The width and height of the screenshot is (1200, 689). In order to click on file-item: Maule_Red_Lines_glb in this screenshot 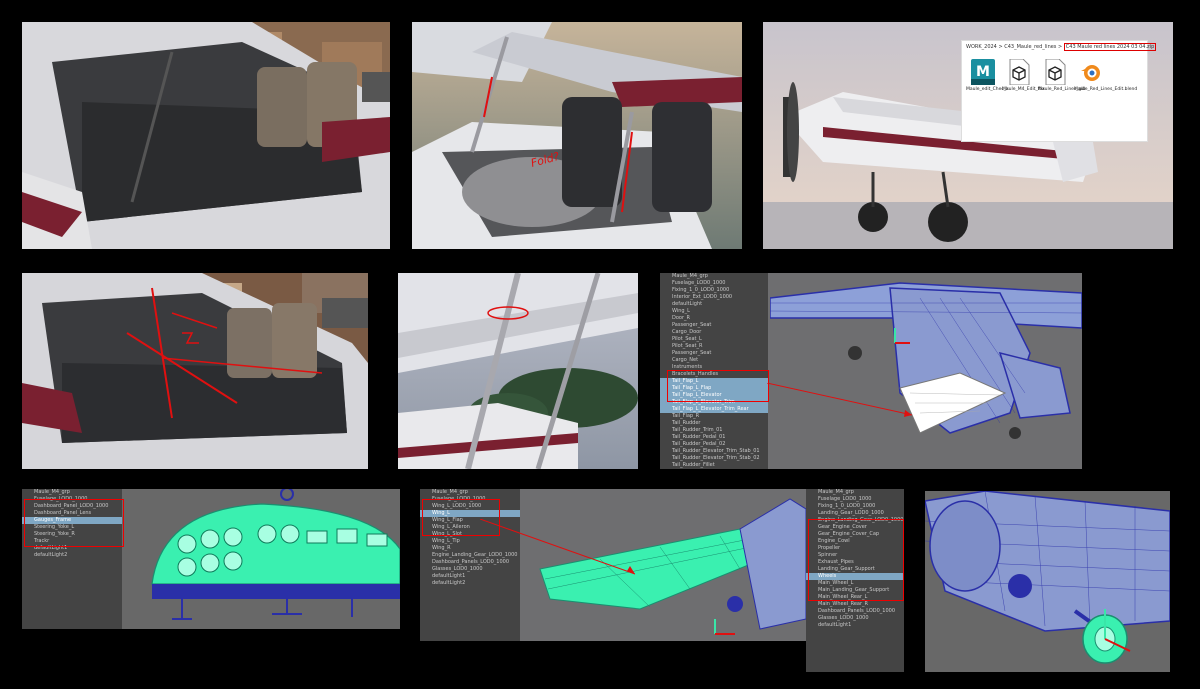, I will do `click(1062, 75)`.